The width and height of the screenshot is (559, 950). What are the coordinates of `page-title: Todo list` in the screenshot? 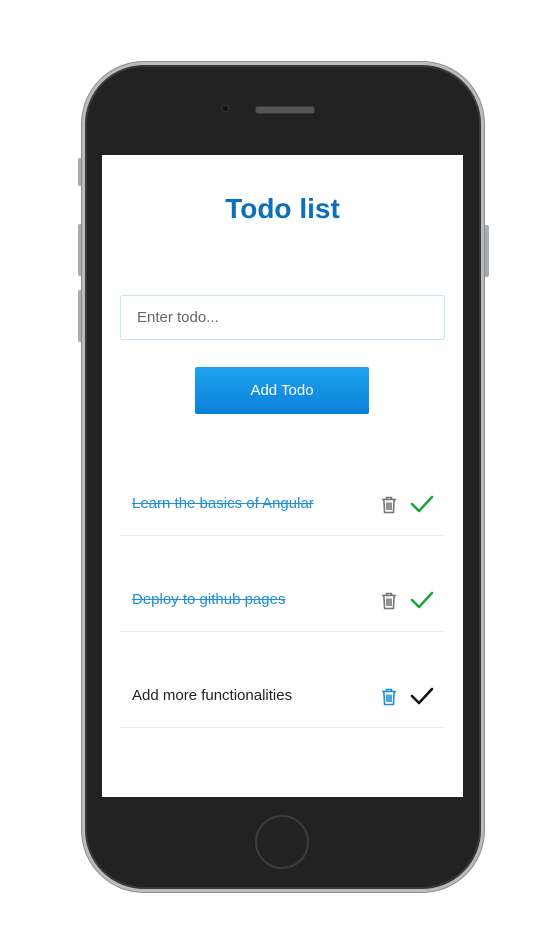 It's located at (282, 208).